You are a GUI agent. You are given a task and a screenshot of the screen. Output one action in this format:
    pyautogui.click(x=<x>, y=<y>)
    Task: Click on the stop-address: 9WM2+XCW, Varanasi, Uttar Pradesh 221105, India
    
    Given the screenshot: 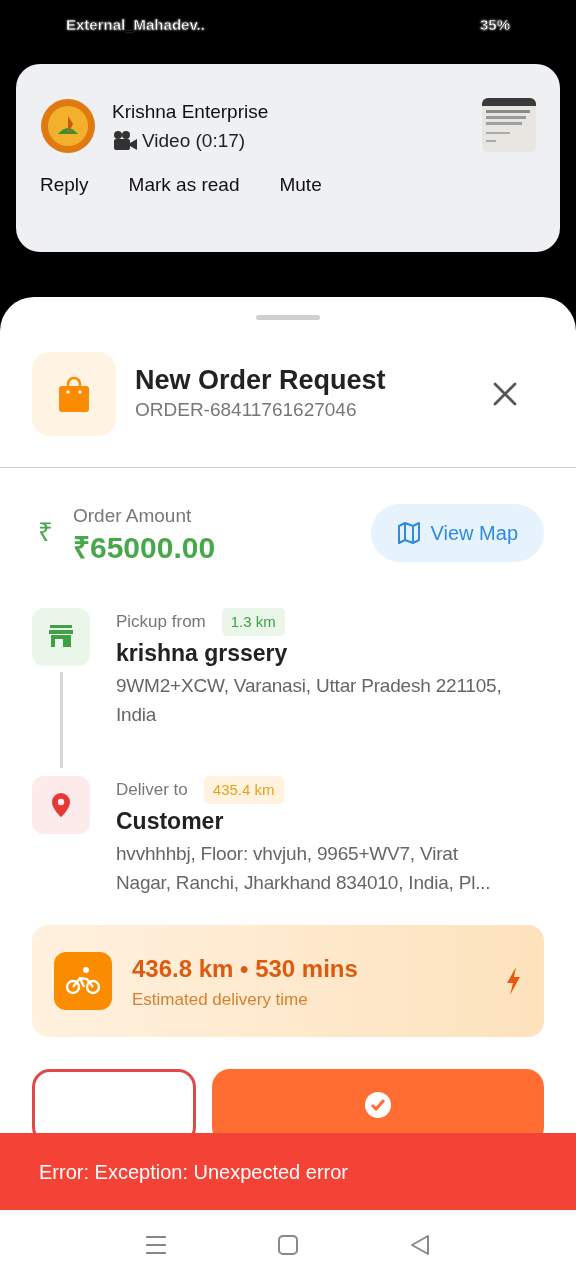 What is the action you would take?
    pyautogui.click(x=309, y=700)
    